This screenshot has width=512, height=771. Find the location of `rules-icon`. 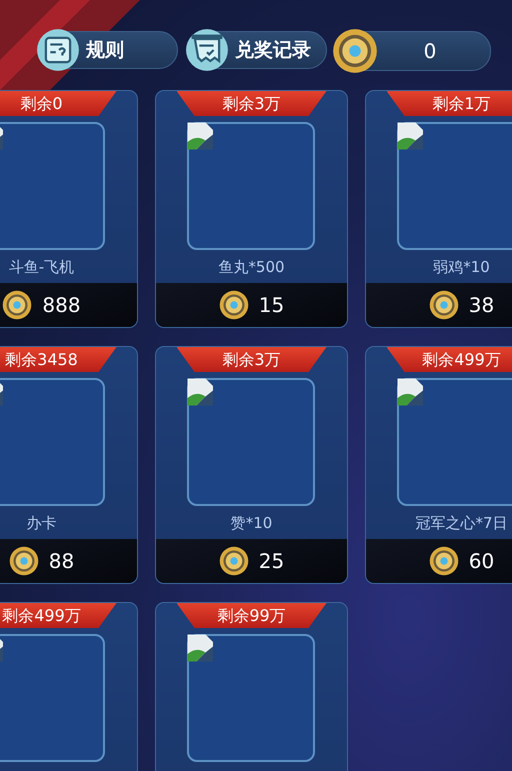

rules-icon is located at coordinates (58, 50).